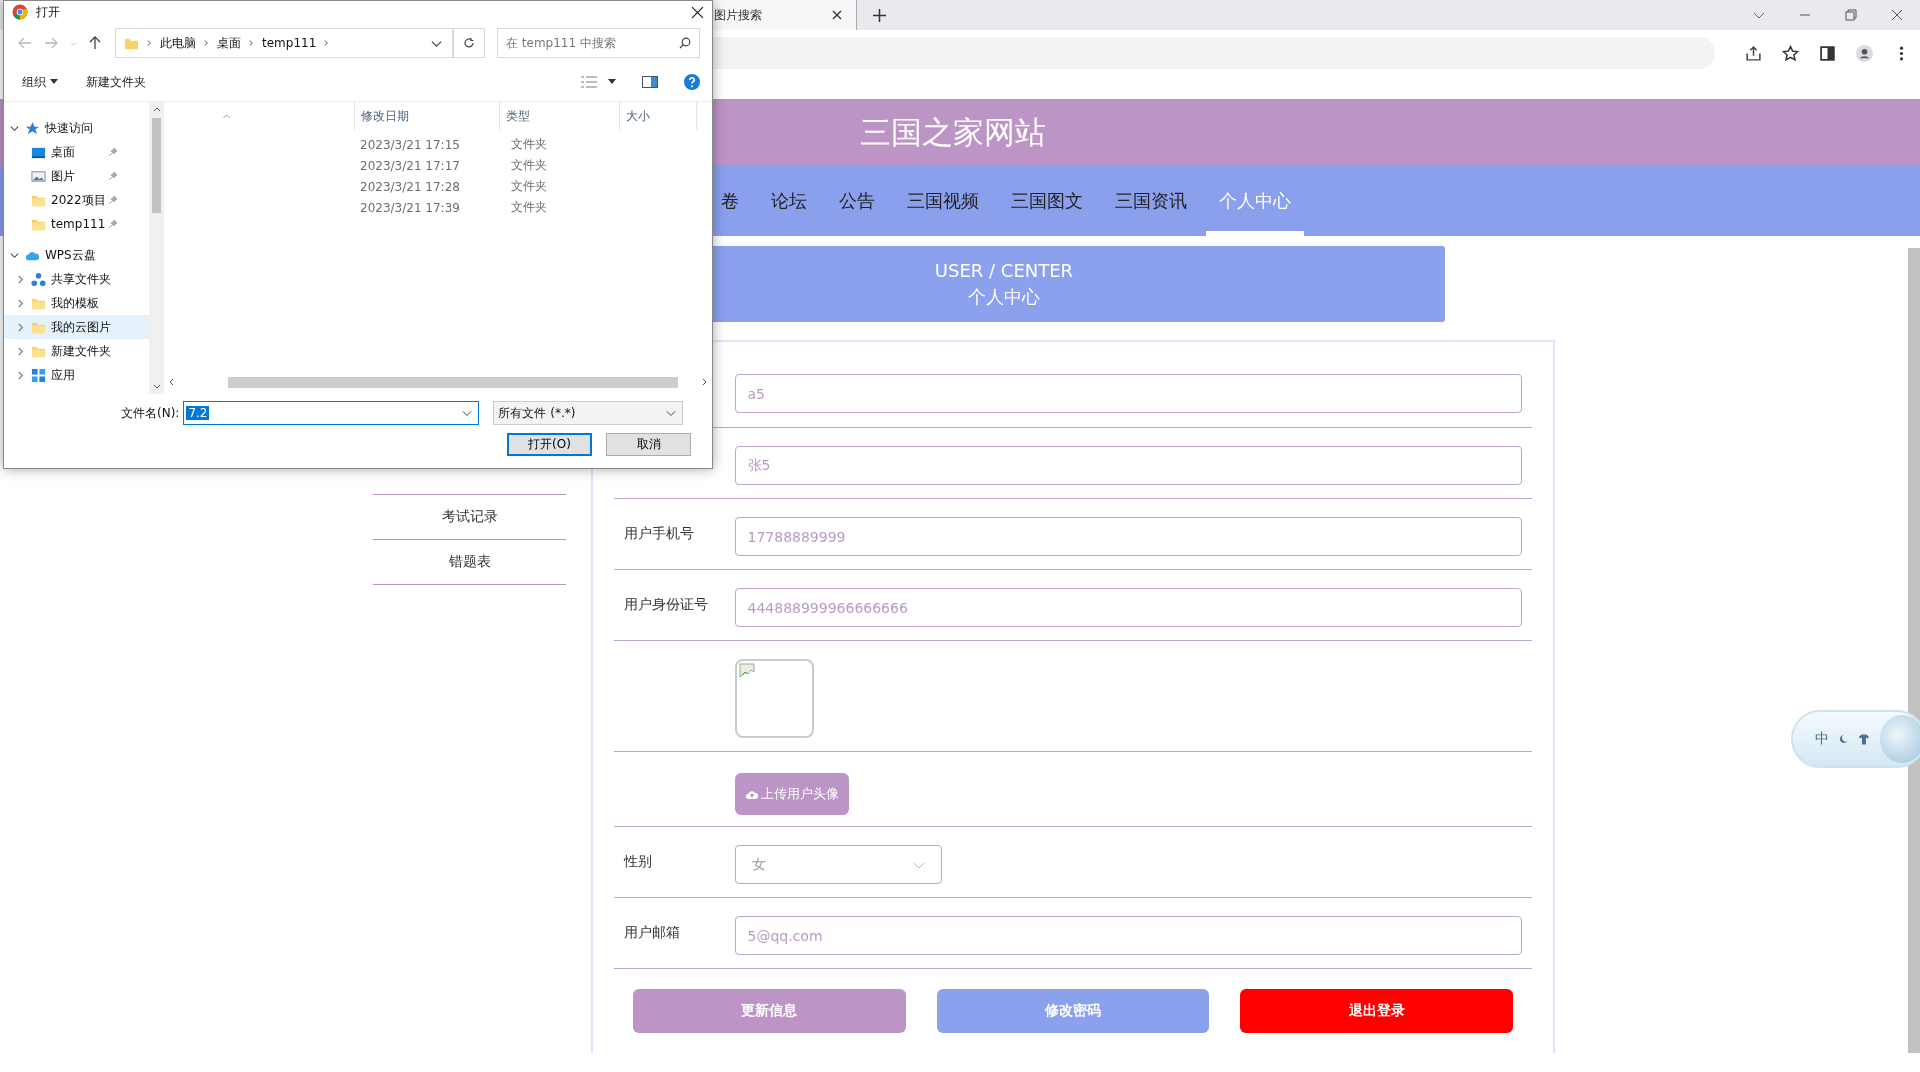 This screenshot has height=1072, width=1920. I want to click on preview-pane-icon, so click(650, 82).